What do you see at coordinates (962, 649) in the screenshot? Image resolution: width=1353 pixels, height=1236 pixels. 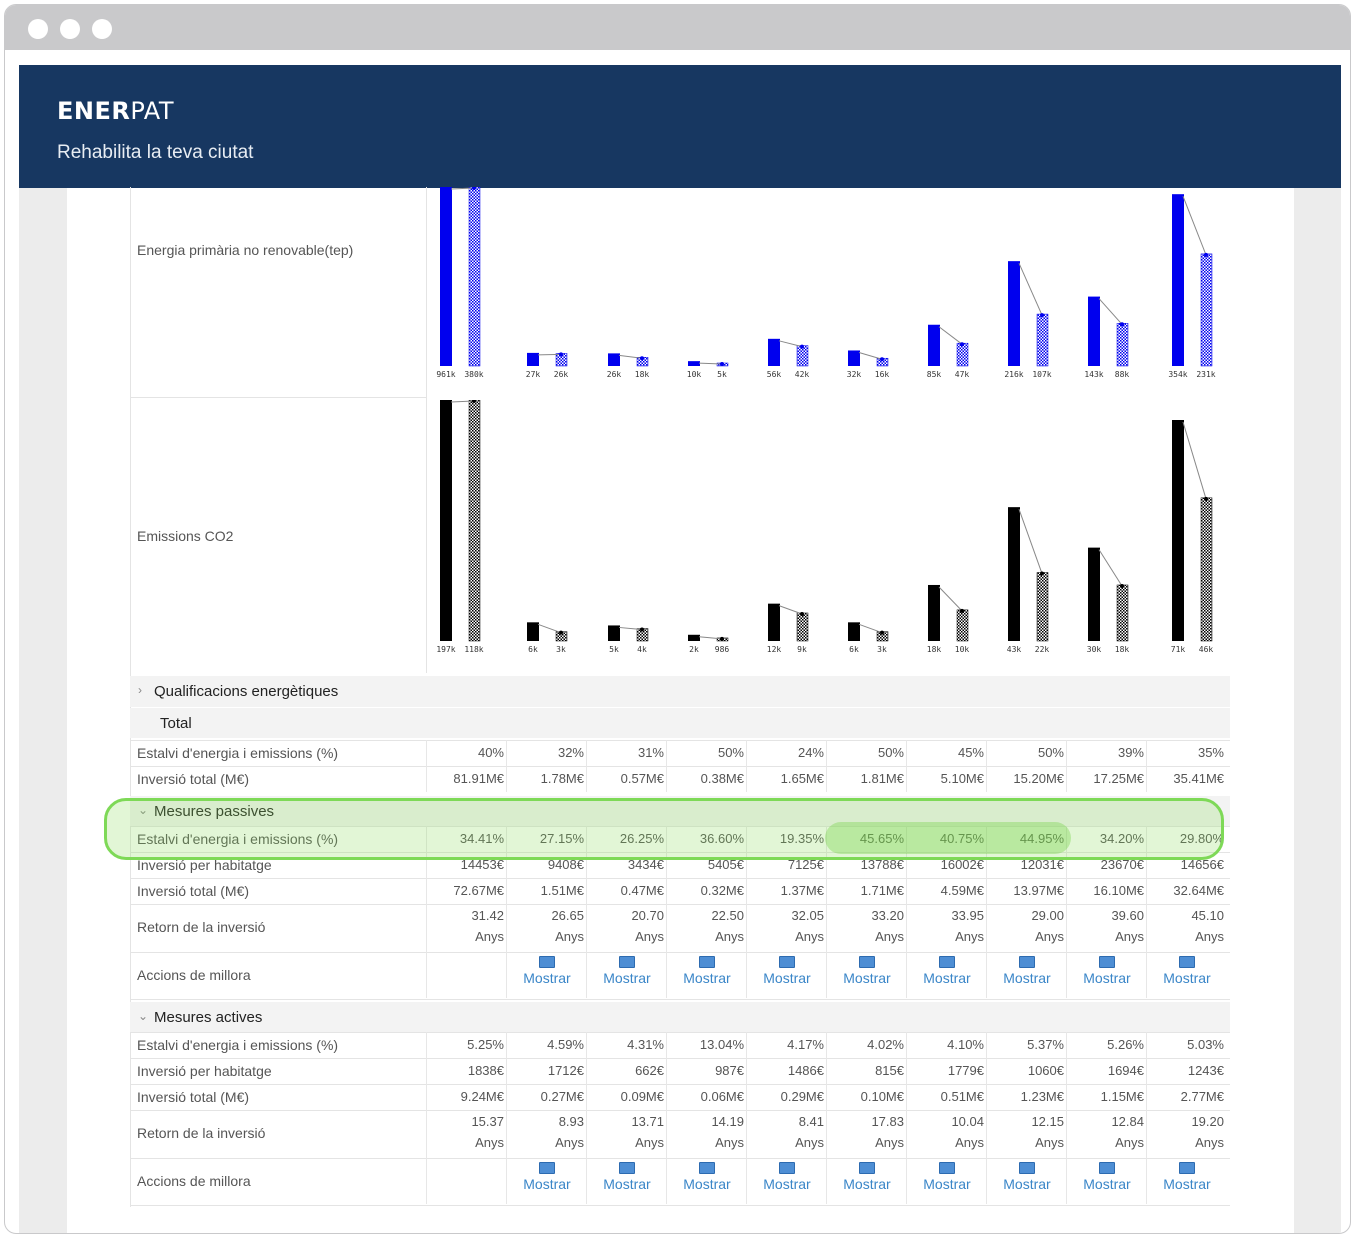 I see `bar-label-after: 10k` at bounding box center [962, 649].